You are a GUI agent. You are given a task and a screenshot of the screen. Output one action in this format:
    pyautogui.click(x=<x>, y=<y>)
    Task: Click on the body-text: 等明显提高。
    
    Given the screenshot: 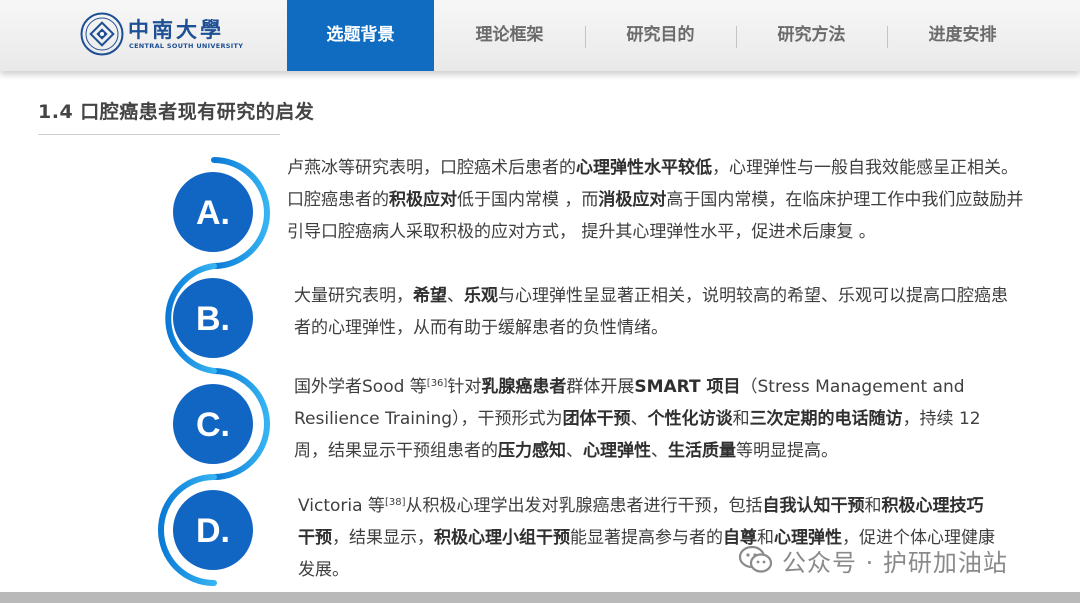 What is the action you would take?
    pyautogui.click(x=787, y=451)
    